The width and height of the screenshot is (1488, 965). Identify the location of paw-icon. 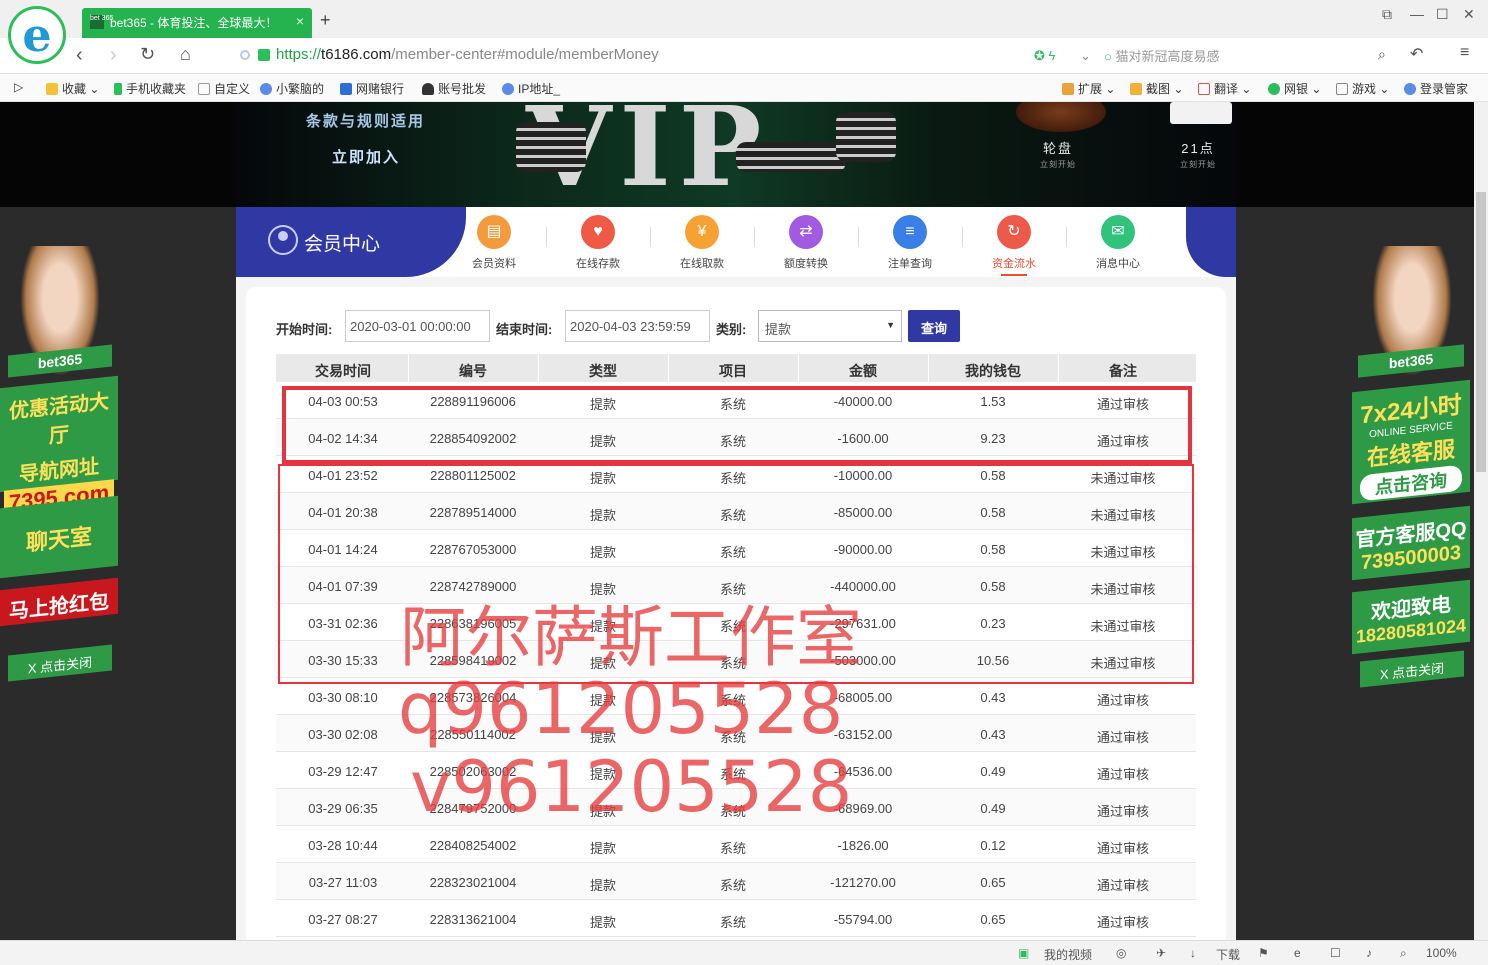
(508, 89).